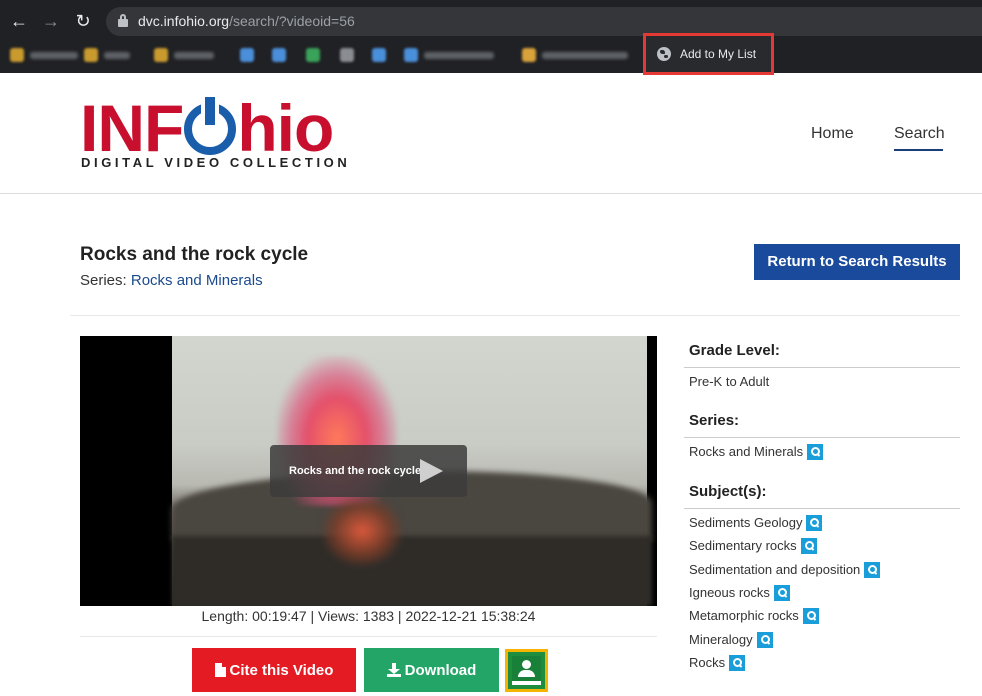  I want to click on play-overlay: Rocks and the rock cycle, so click(368, 471).